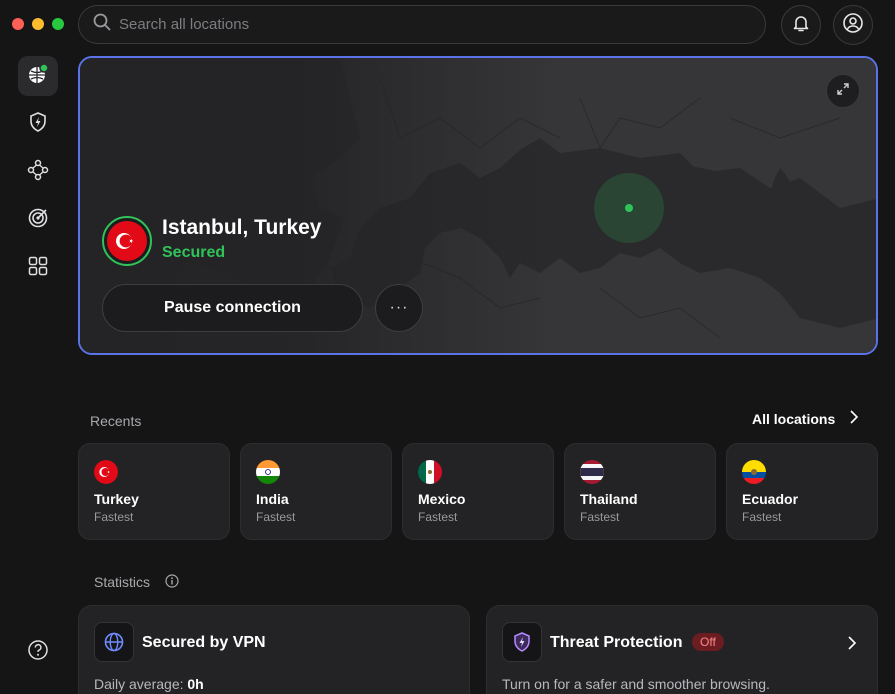  What do you see at coordinates (18, 24) in the screenshot?
I see `close-window-button` at bounding box center [18, 24].